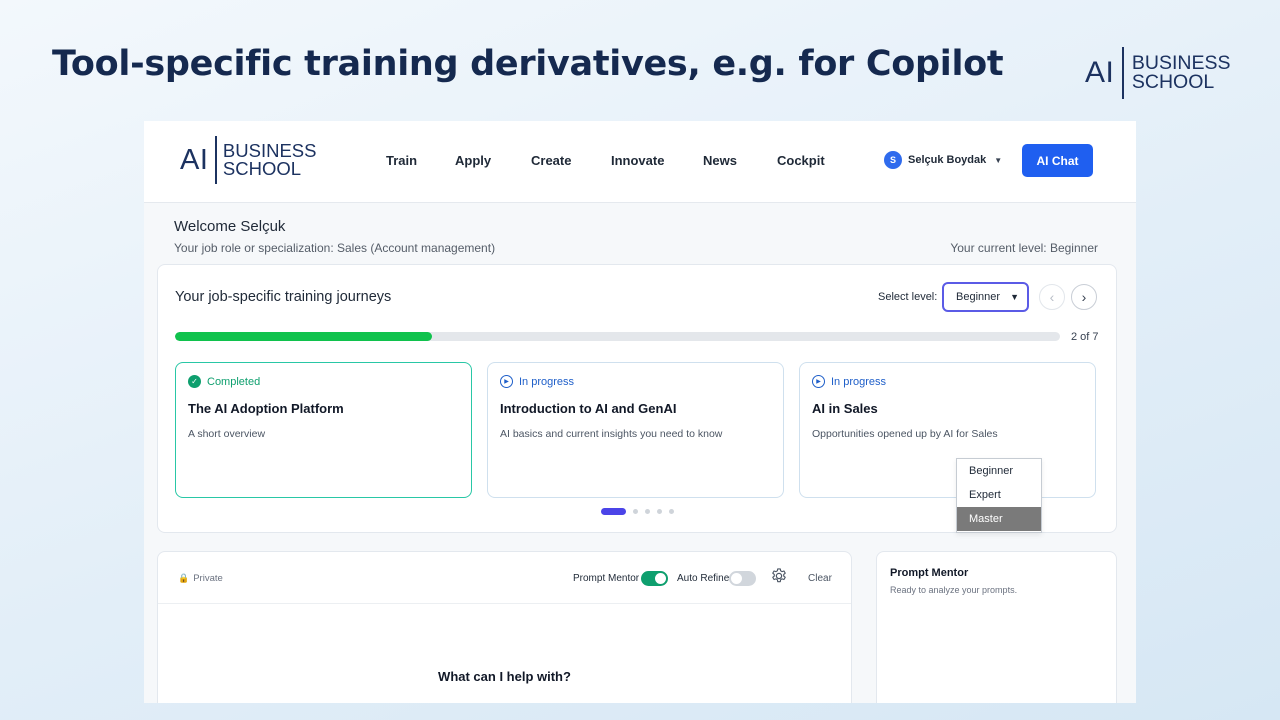 The width and height of the screenshot is (1280, 720). What do you see at coordinates (954, 590) in the screenshot?
I see `prompt-mentor-subtitle: Ready to analyze your prompts.` at bounding box center [954, 590].